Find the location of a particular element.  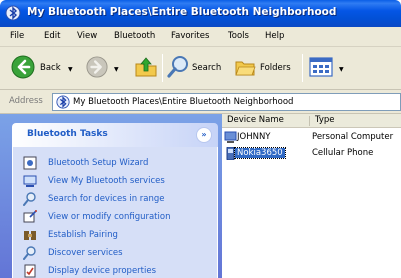

task-label: View My Bluetooth services is located at coordinates (106, 181).